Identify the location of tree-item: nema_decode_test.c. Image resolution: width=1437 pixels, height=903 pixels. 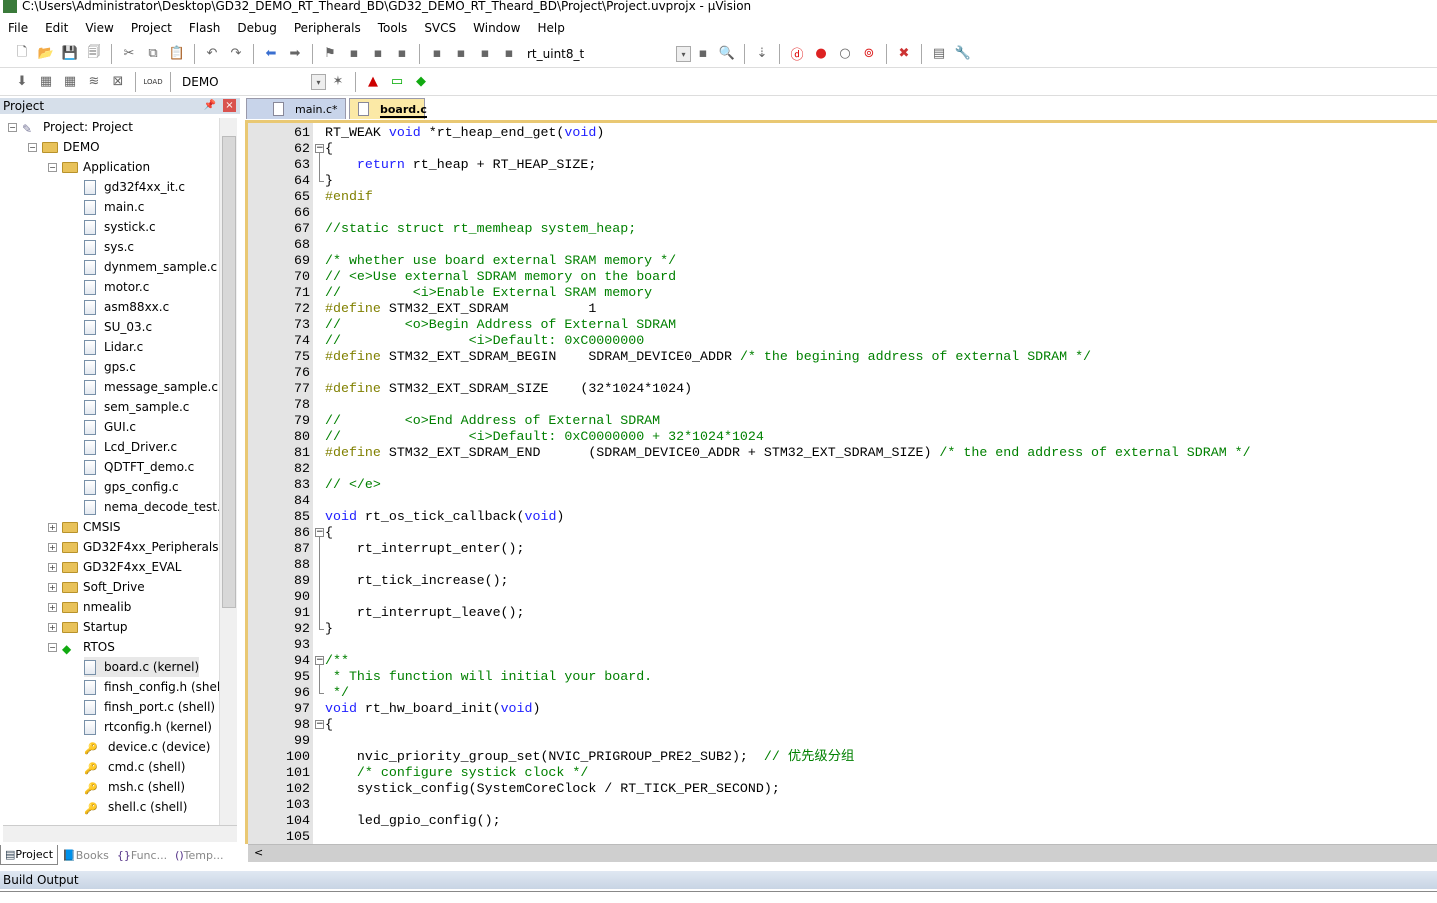
(151, 507).